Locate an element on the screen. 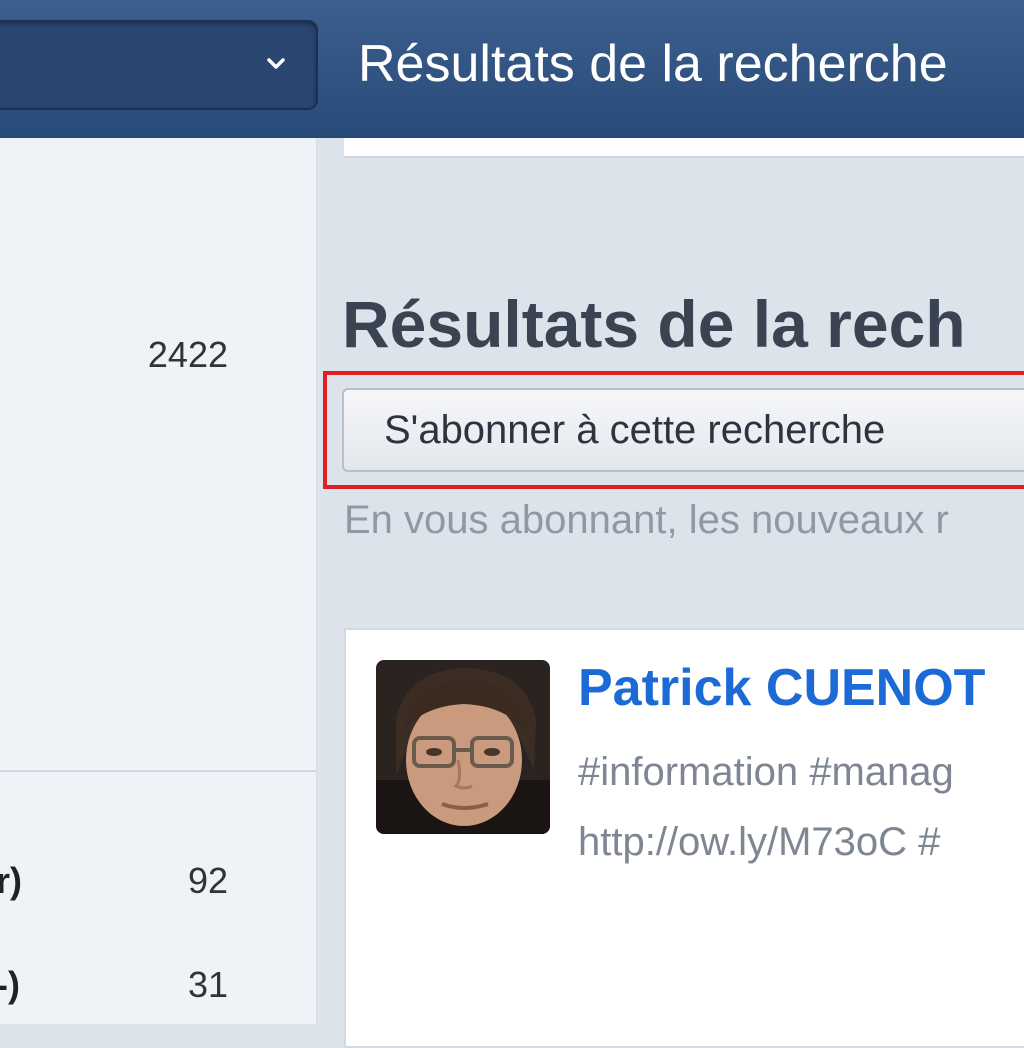 This screenshot has height=1048, width=1024. sidebar-total-count: 2422 is located at coordinates (187, 354).